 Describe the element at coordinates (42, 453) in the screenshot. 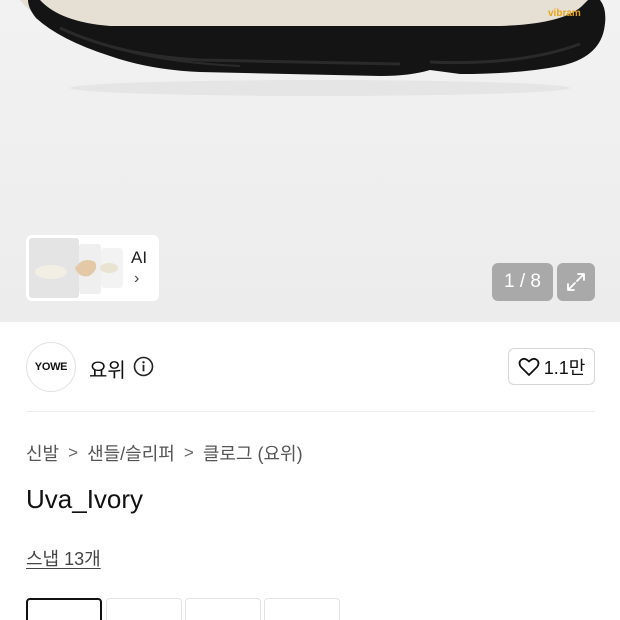

I see `breadcrumb-item-category: 신발` at that location.